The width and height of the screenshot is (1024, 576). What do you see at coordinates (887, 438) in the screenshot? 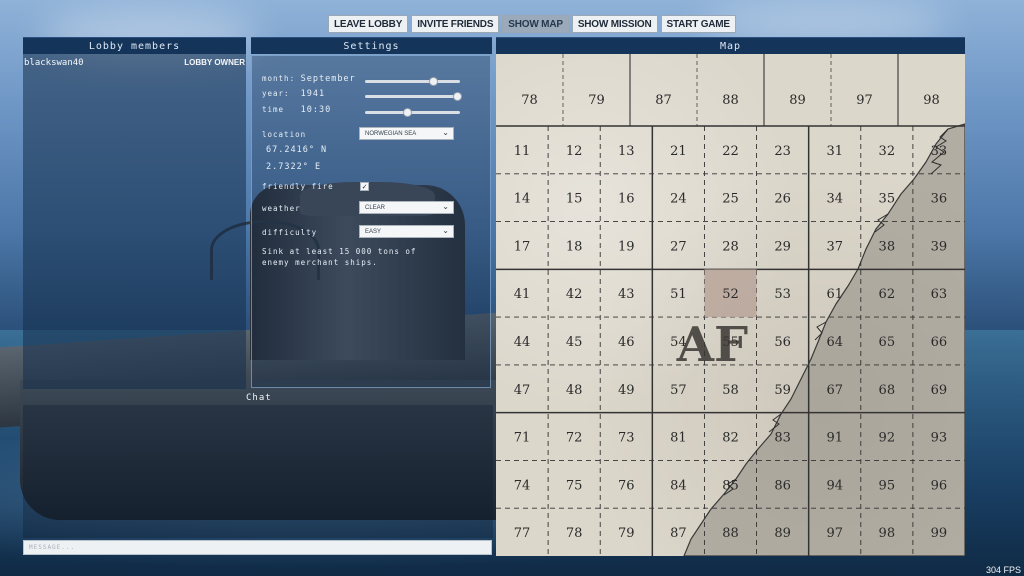
I see `grid-cell-label: 92` at bounding box center [887, 438].